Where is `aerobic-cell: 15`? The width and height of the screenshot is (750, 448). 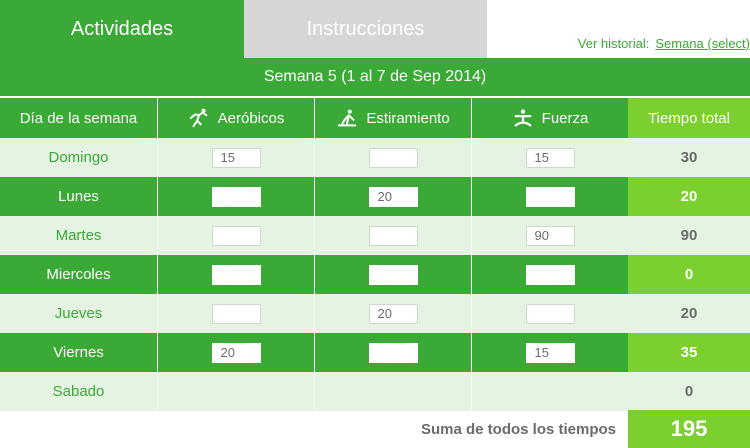
aerobic-cell: 15 is located at coordinates (235, 157).